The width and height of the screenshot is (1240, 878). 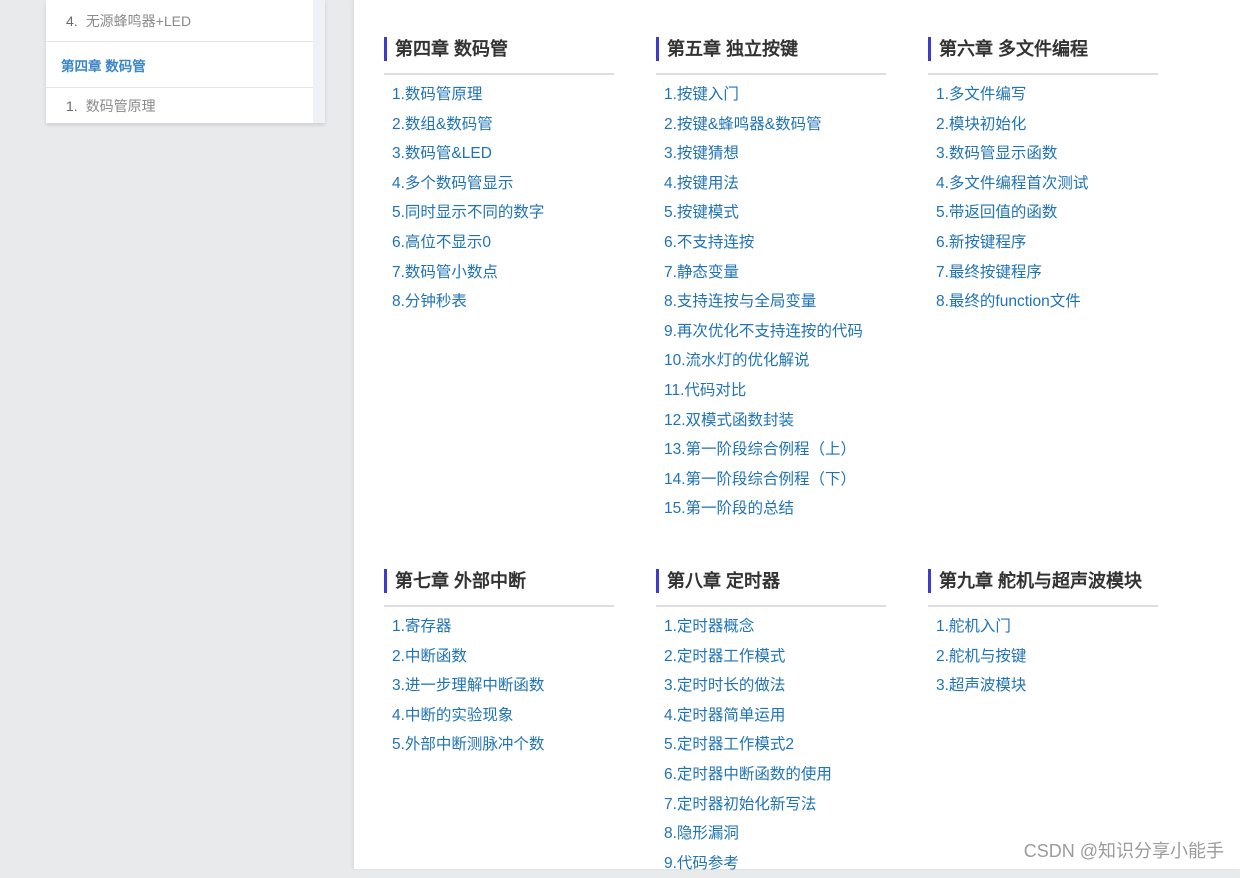 I want to click on sidebar-section-label: 第四章 数码管, so click(x=103, y=65).